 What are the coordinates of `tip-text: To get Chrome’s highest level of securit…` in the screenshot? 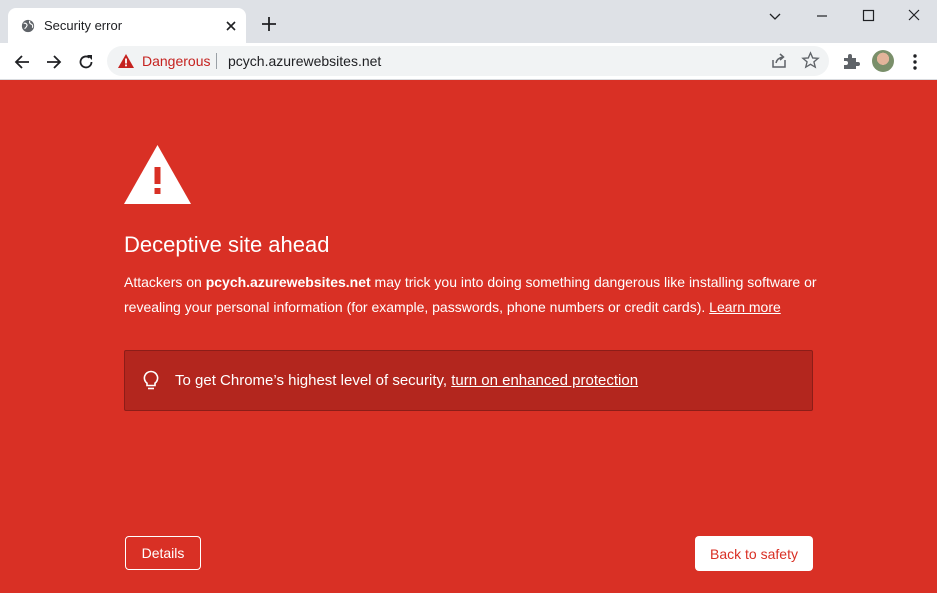 It's located at (406, 380).